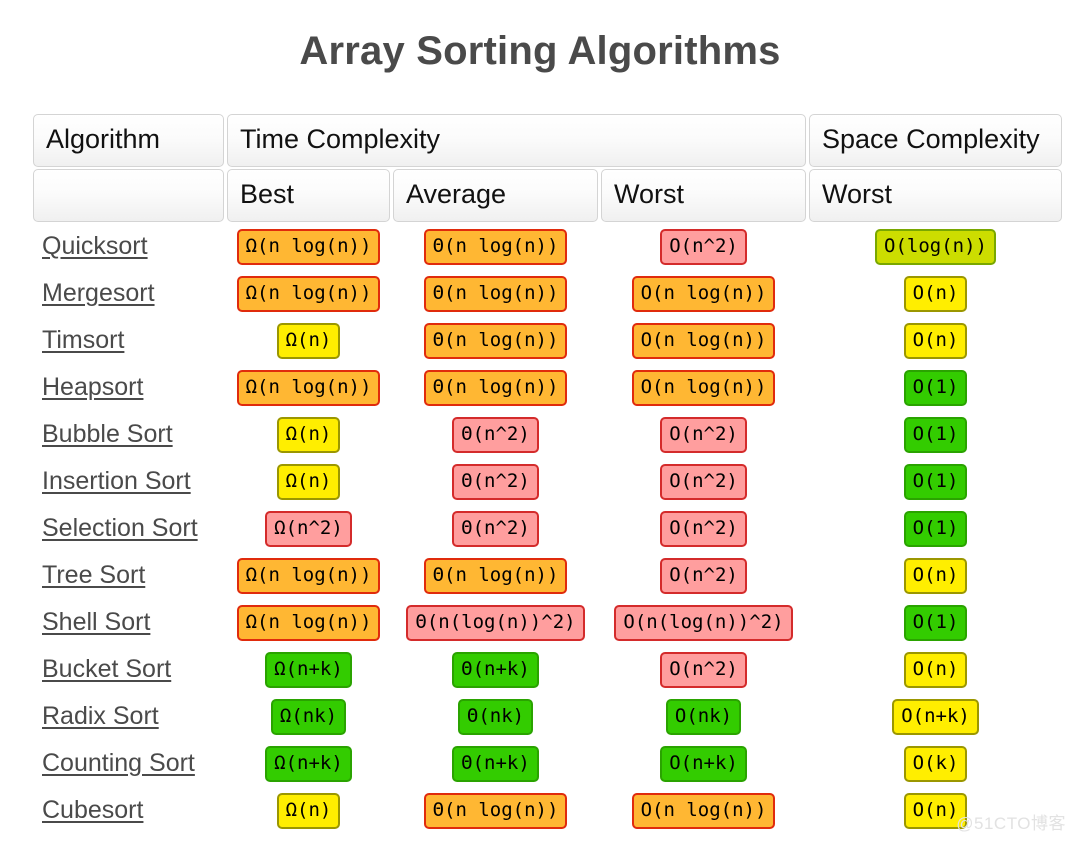  I want to click on space-complexity-cell: O(n+k), so click(935, 716).